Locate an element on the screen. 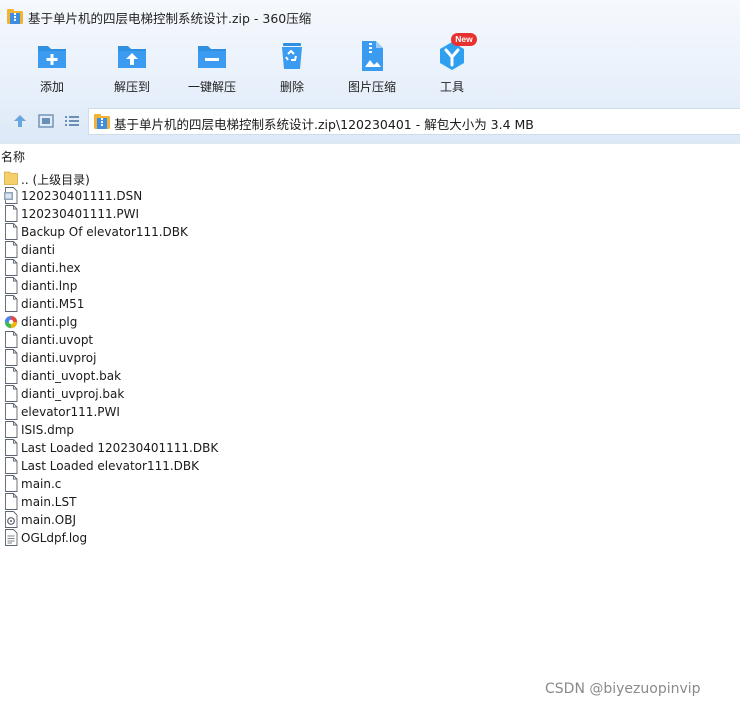 The height and width of the screenshot is (708, 740). delete-label: 删除 is located at coordinates (291, 87).